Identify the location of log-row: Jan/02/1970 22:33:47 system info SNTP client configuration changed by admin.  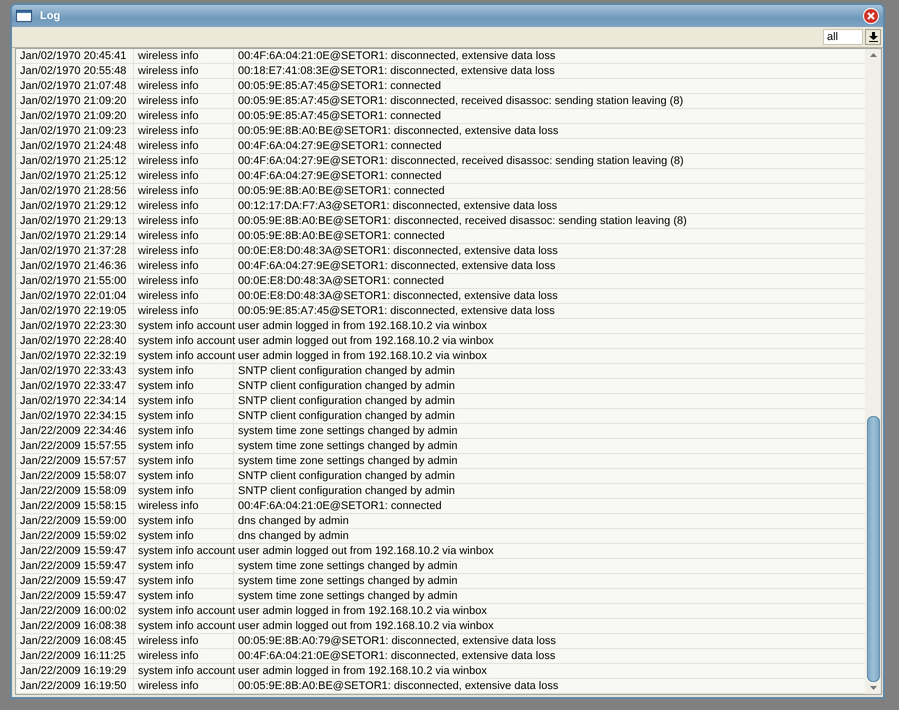
(440, 386).